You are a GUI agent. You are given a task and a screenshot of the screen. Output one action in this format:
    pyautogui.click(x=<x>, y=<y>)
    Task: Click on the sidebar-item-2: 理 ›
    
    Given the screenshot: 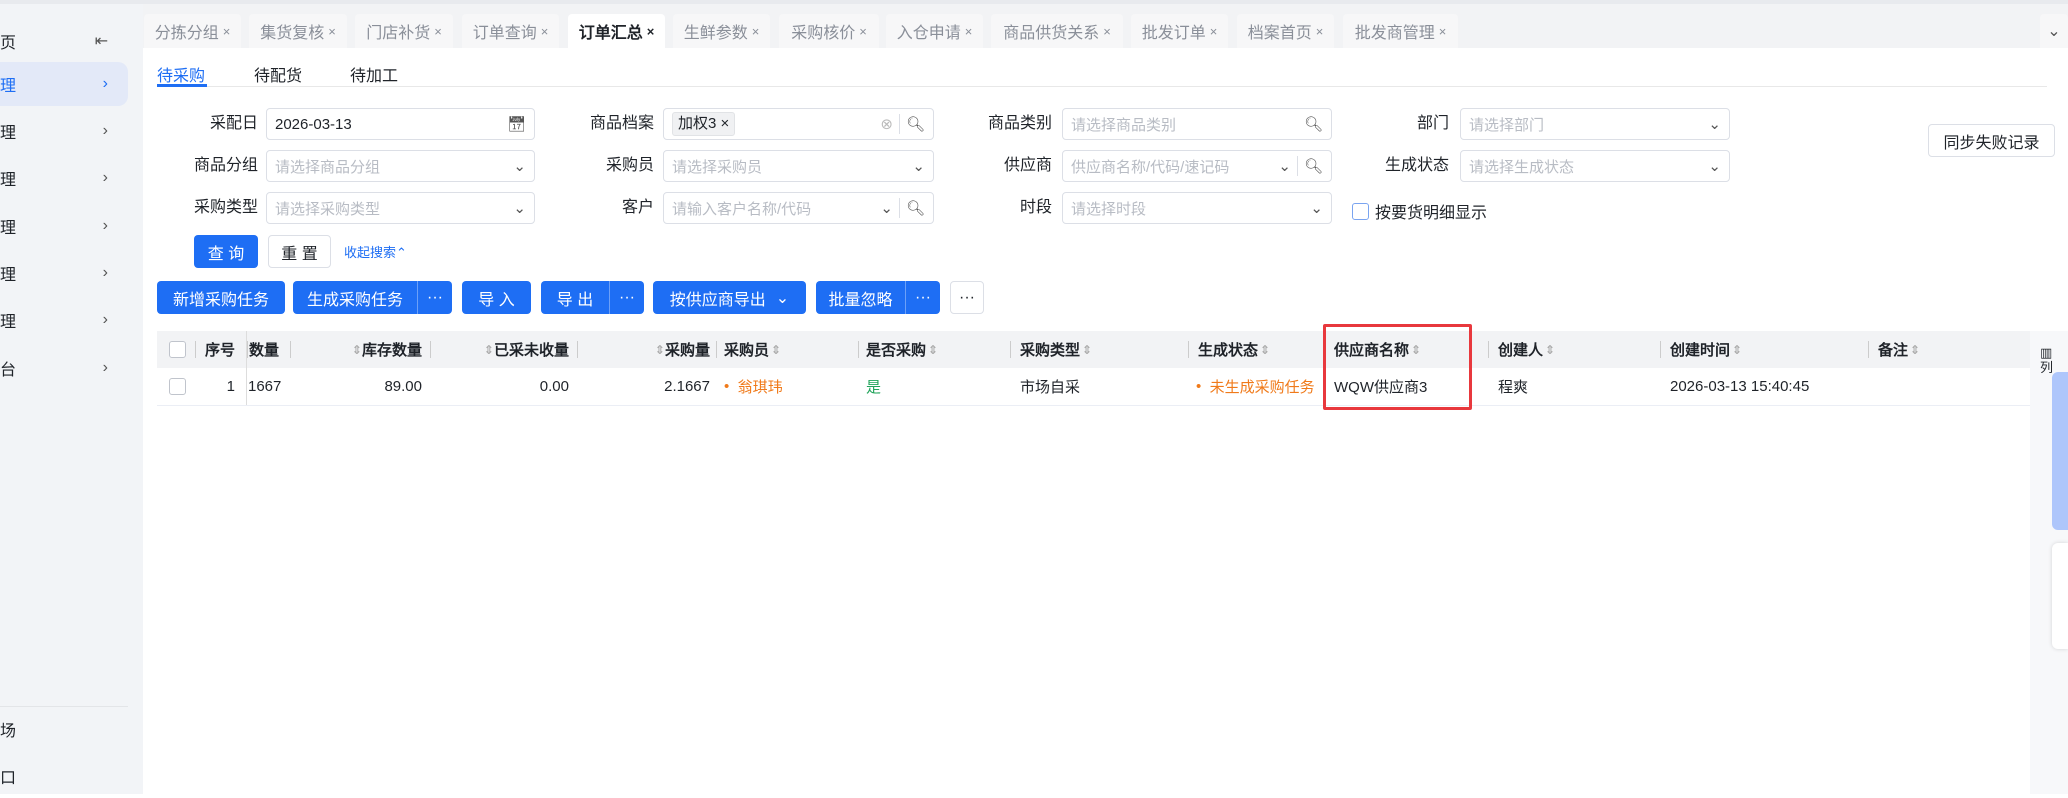 What is the action you would take?
    pyautogui.click(x=64, y=131)
    